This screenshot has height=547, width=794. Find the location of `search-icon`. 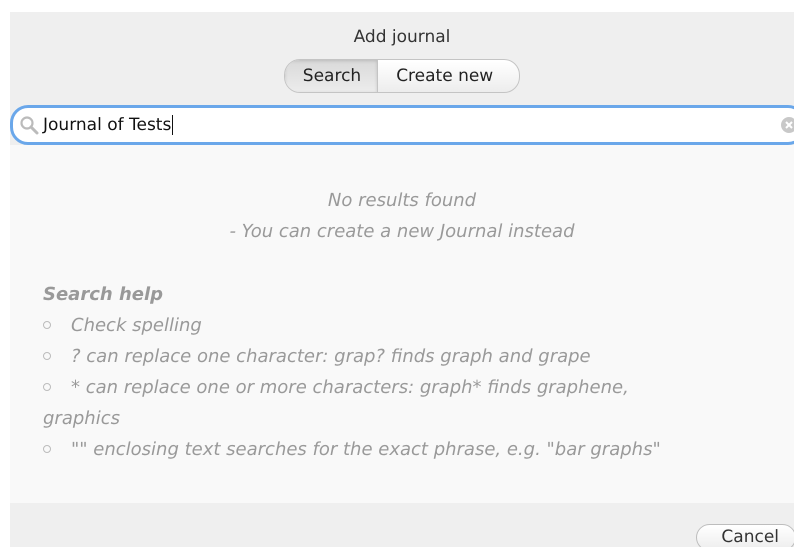

search-icon is located at coordinates (29, 125).